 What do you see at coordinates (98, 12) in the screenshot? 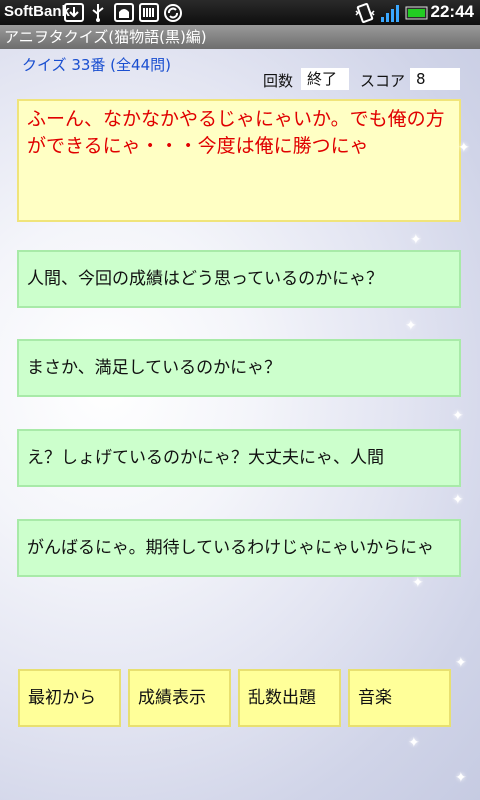
I see `usb-icon` at bounding box center [98, 12].